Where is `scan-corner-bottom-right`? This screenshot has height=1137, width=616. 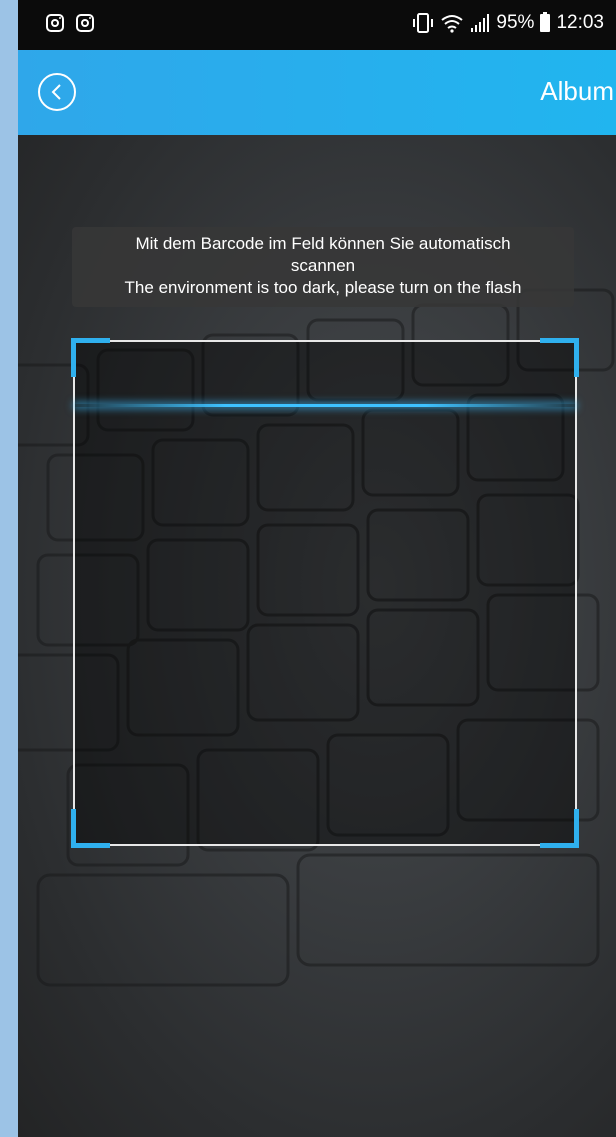 scan-corner-bottom-right is located at coordinates (559, 828).